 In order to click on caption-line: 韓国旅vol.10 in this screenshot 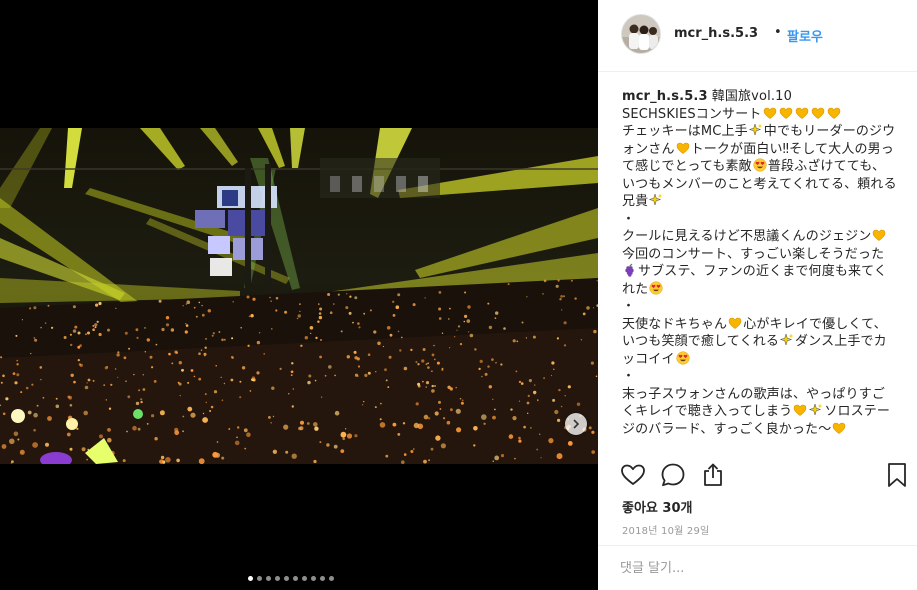, I will do `click(752, 96)`.